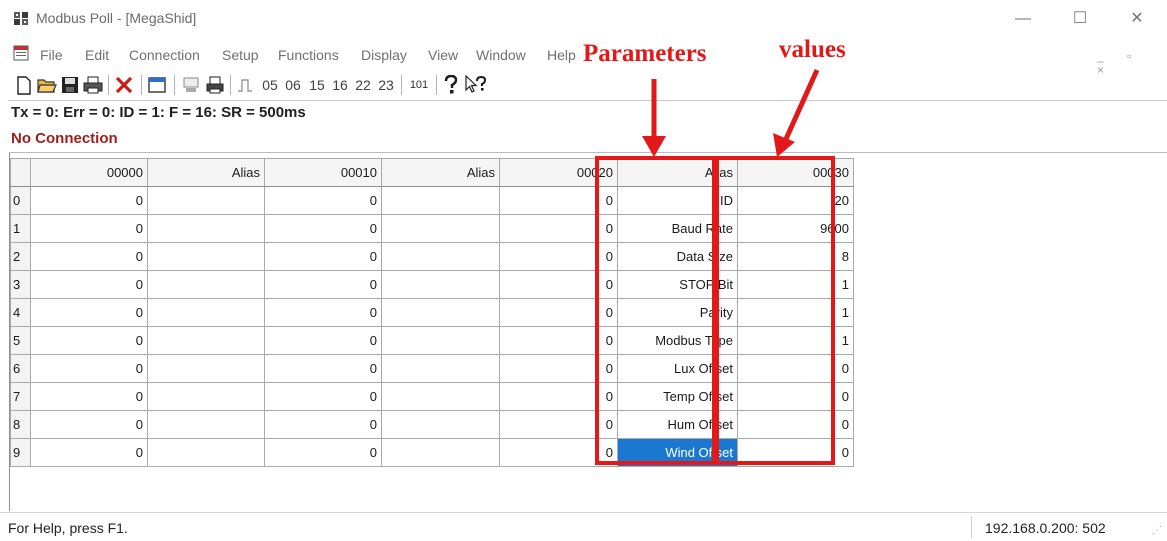 This screenshot has height=541, width=1167. I want to click on parameter-alias-cell: Temp Offset, so click(677, 396).